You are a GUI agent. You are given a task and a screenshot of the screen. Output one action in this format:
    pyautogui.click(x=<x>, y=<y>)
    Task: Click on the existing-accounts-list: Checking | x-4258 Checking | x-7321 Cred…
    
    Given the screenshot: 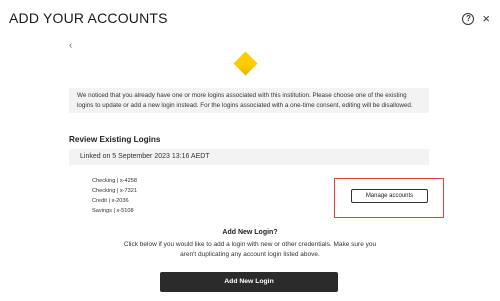 What is the action you would take?
    pyautogui.click(x=114, y=196)
    